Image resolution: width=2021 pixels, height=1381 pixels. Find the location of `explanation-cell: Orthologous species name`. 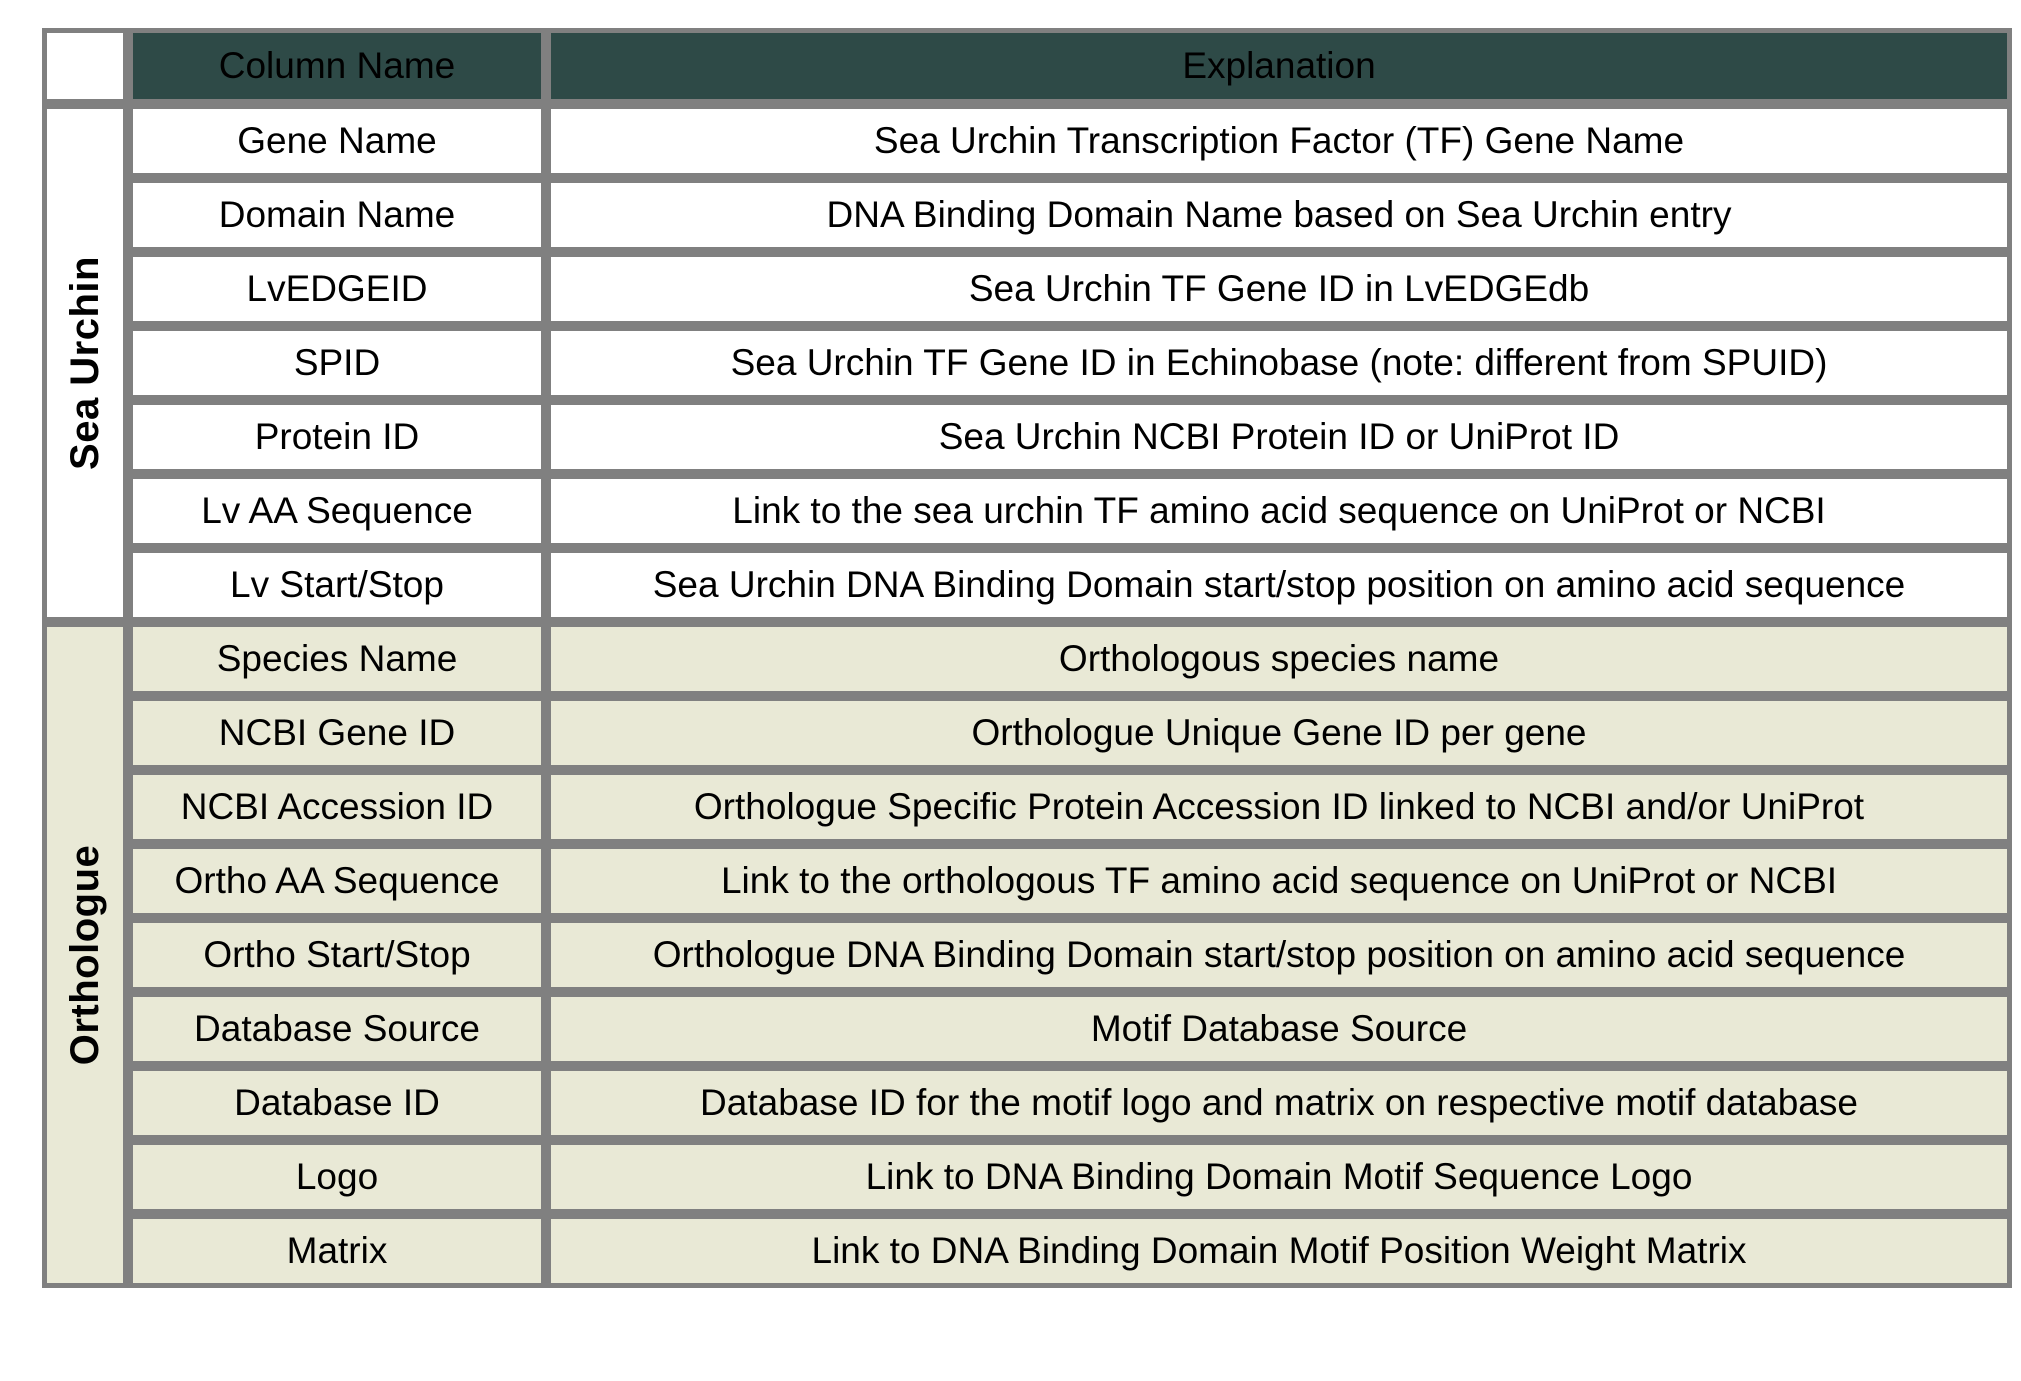

explanation-cell: Orthologous species name is located at coordinates (1279, 659).